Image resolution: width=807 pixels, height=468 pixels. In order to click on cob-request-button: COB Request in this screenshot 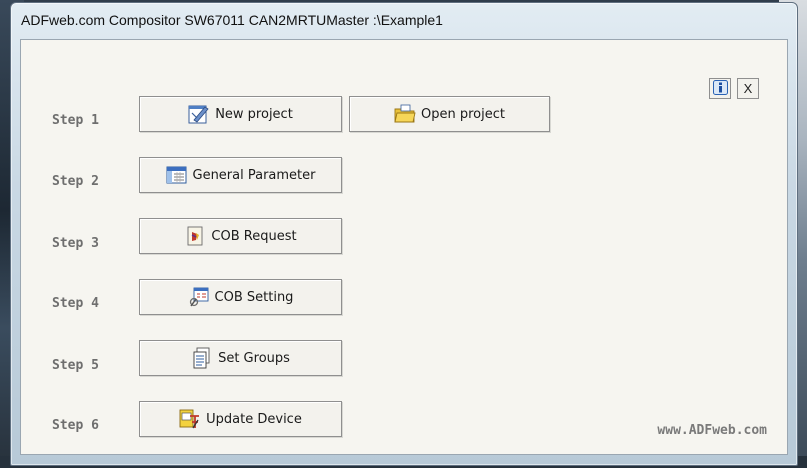, I will do `click(240, 236)`.